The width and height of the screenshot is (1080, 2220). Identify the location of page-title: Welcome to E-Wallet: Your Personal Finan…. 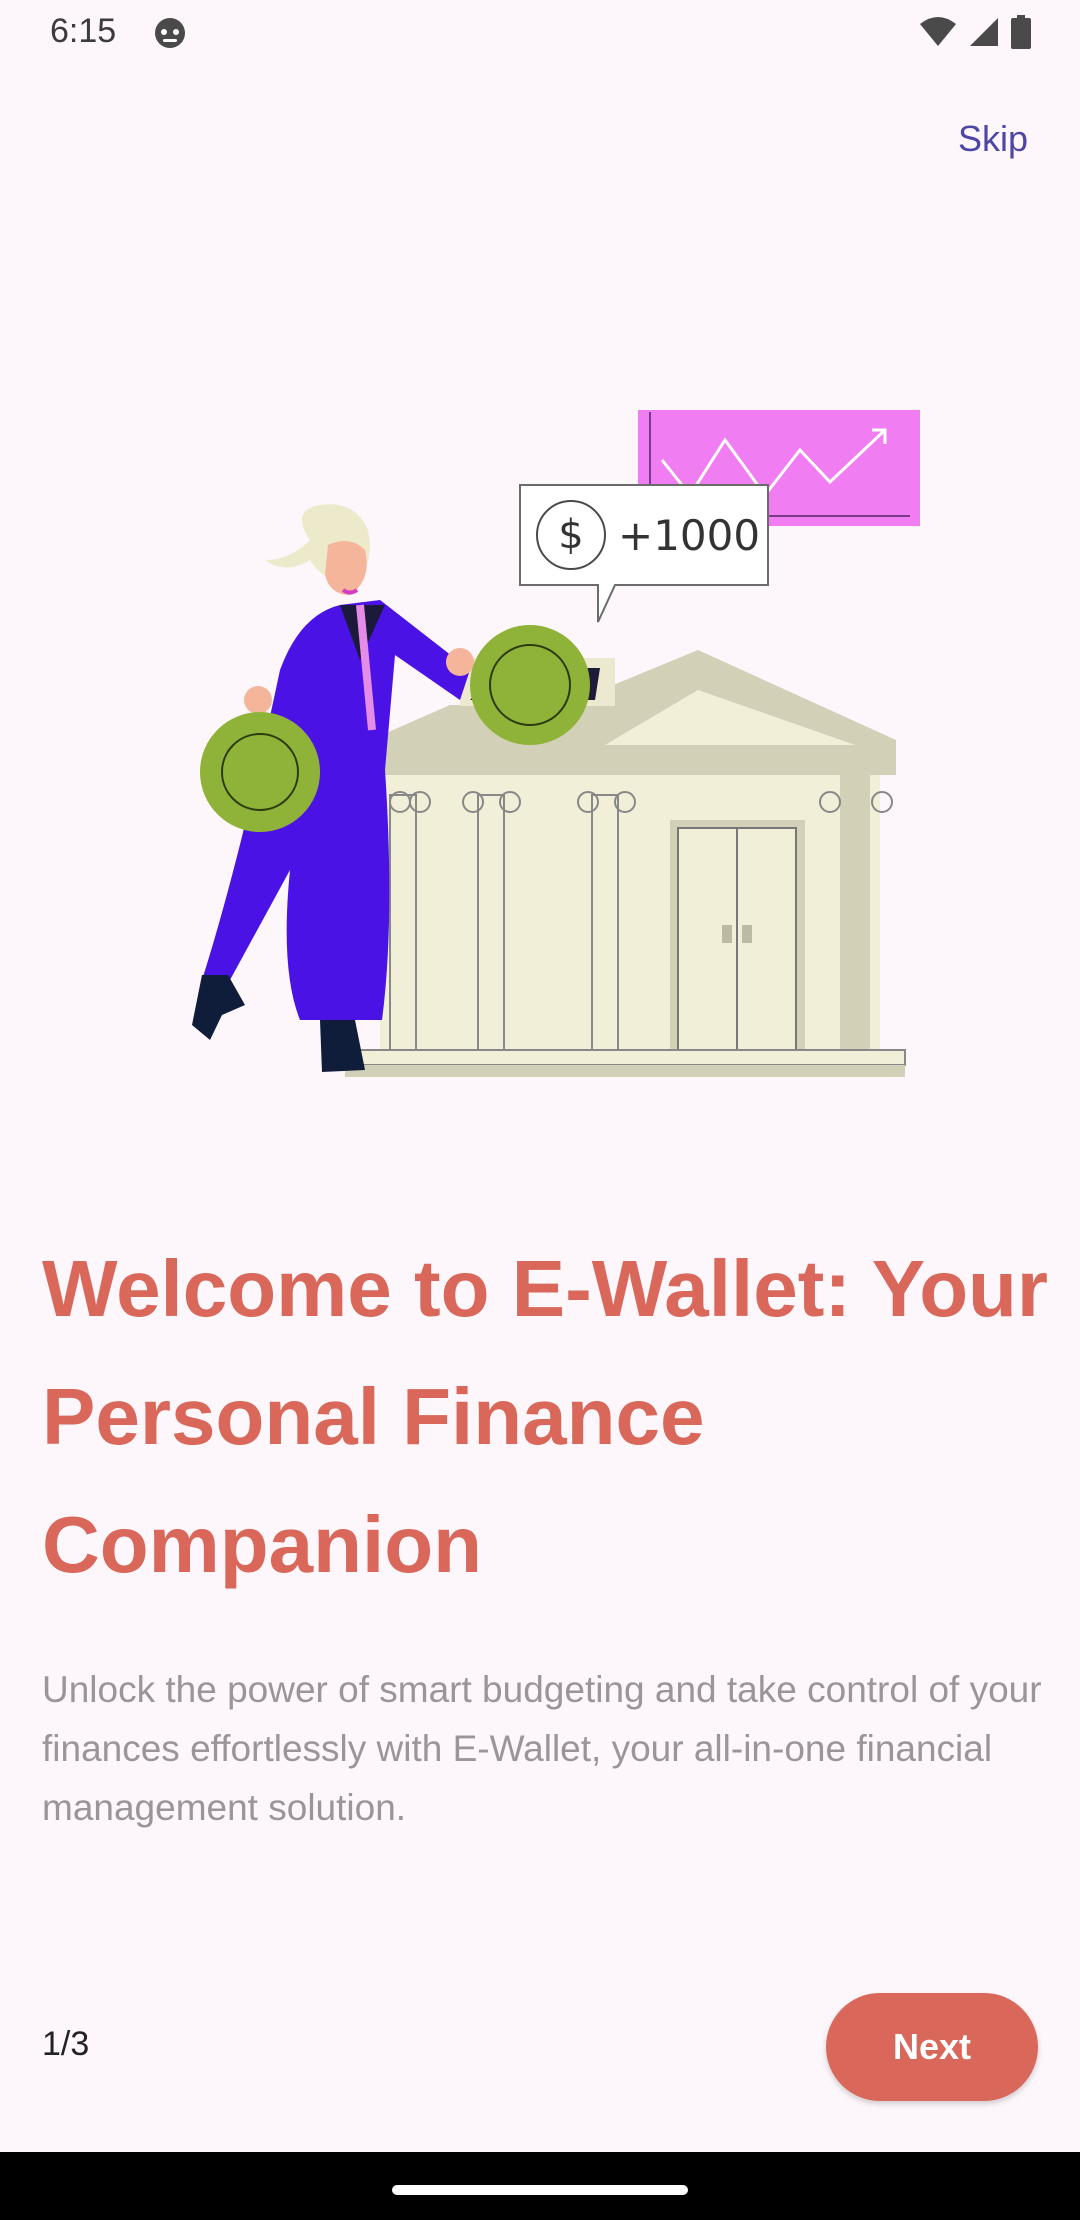
(545, 1416).